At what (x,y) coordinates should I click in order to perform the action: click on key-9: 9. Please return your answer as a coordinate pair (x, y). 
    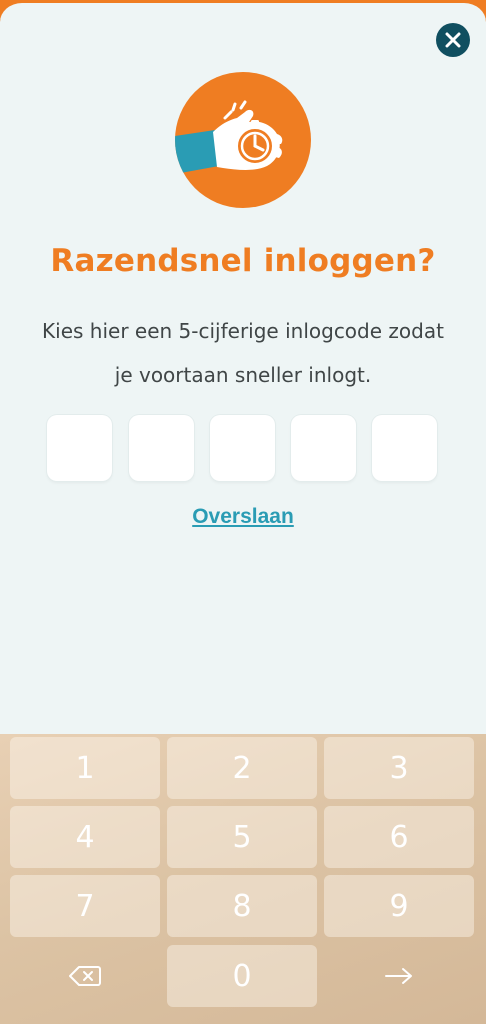
    Looking at the image, I should click on (399, 906).